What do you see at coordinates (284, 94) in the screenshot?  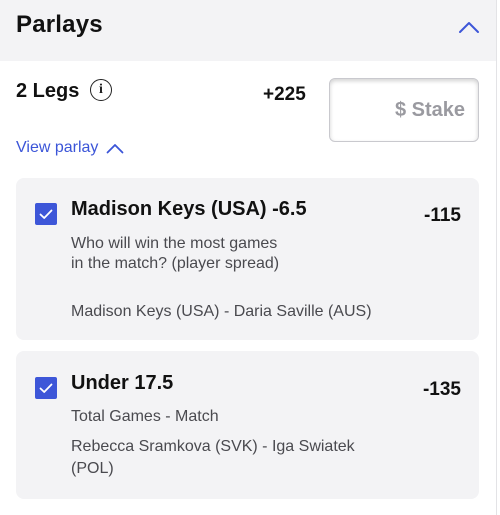 I see `parlay-odds: +225` at bounding box center [284, 94].